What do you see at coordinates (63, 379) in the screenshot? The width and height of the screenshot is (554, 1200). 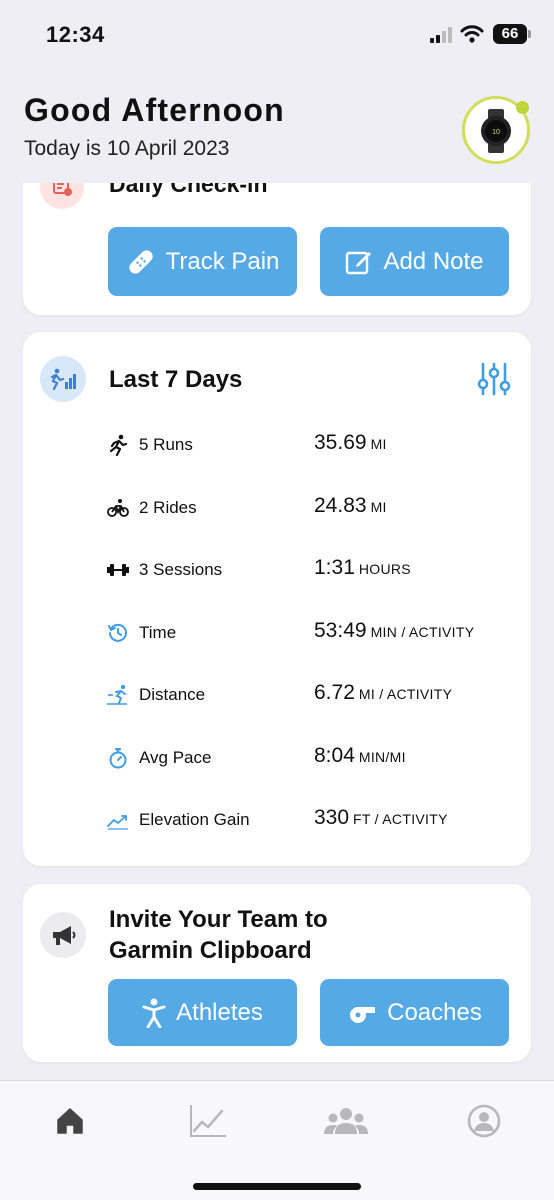 I see `activity-chart-icon` at bounding box center [63, 379].